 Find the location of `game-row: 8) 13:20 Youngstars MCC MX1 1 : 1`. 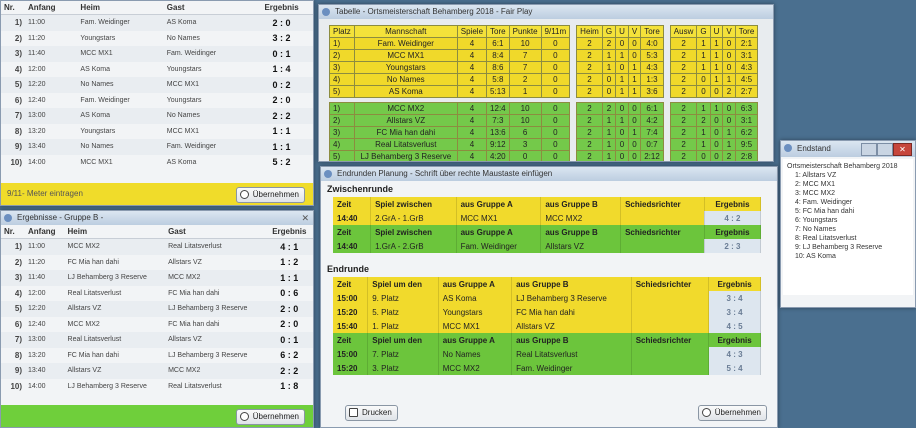

game-row: 8) 13:20 Youngstars MCC MX1 1 : 1 is located at coordinates (157, 132).